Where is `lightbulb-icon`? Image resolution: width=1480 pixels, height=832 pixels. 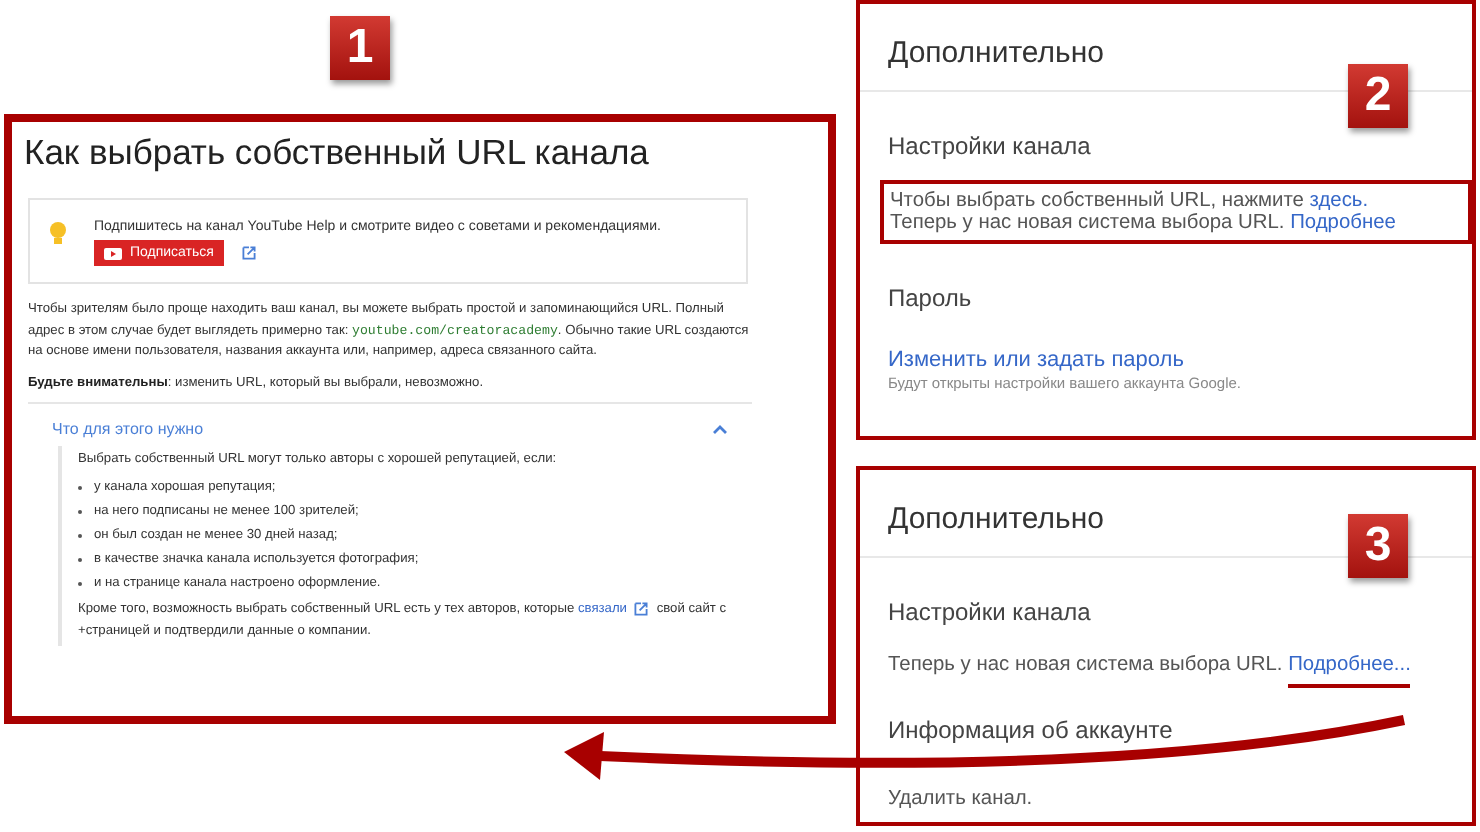
lightbulb-icon is located at coordinates (58, 234).